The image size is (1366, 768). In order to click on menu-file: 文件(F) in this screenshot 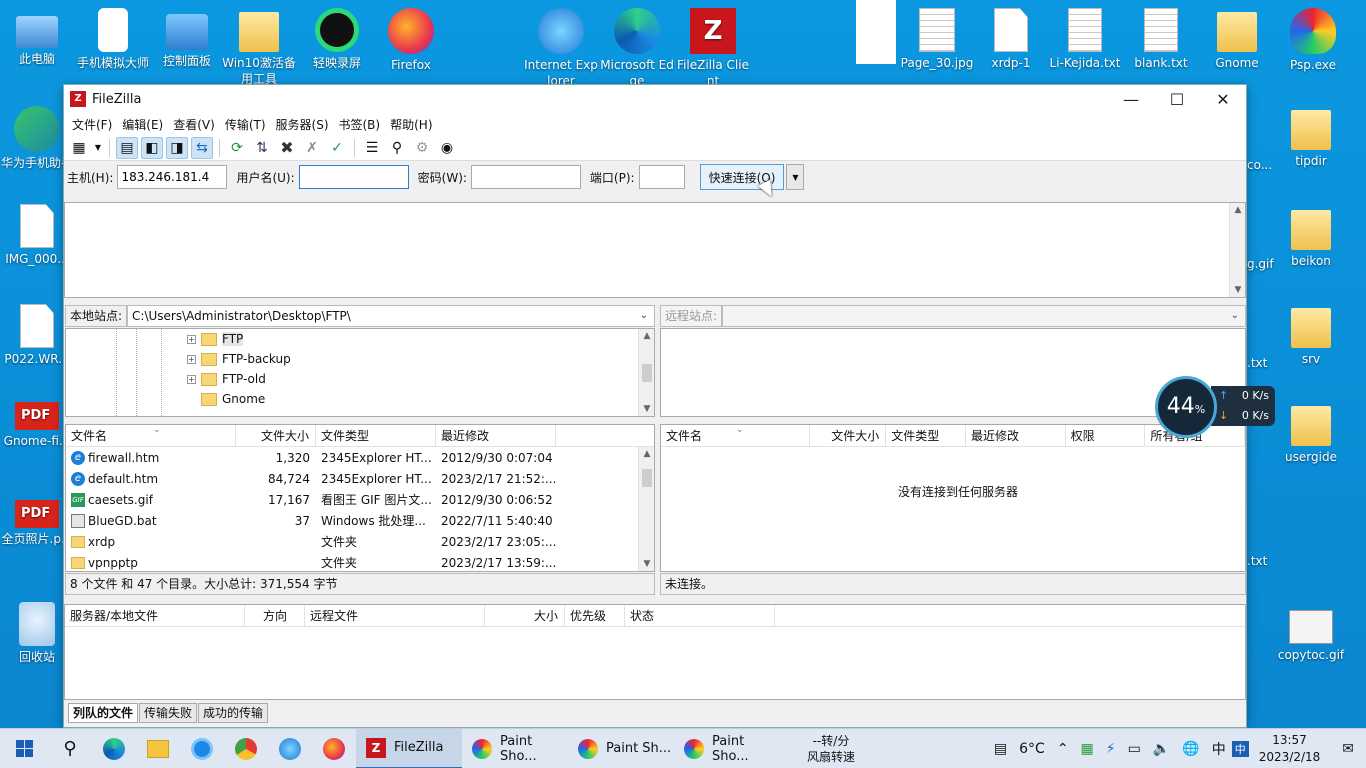, I will do `click(92, 124)`.